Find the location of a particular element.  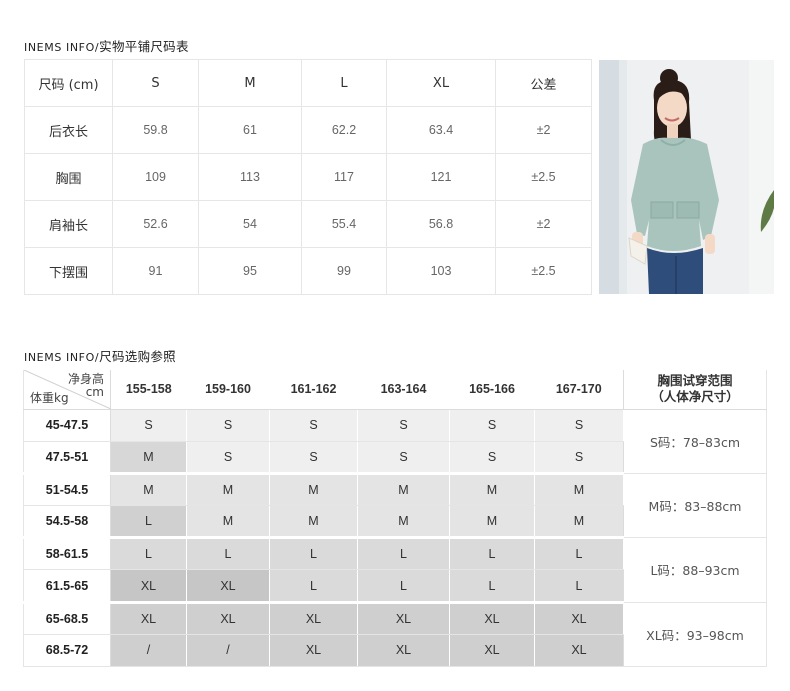

table-row: 胸围 109 113 117 121 ±2.5 is located at coordinates (308, 177).